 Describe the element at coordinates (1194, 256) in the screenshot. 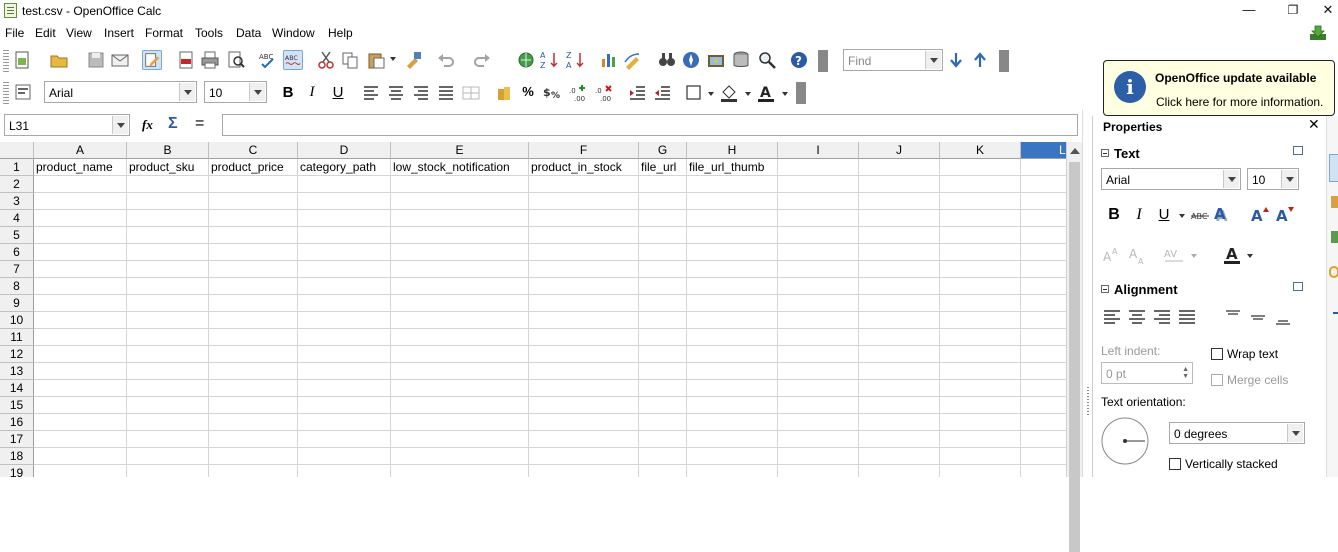

I see `spacing-dropdown-icon` at that location.